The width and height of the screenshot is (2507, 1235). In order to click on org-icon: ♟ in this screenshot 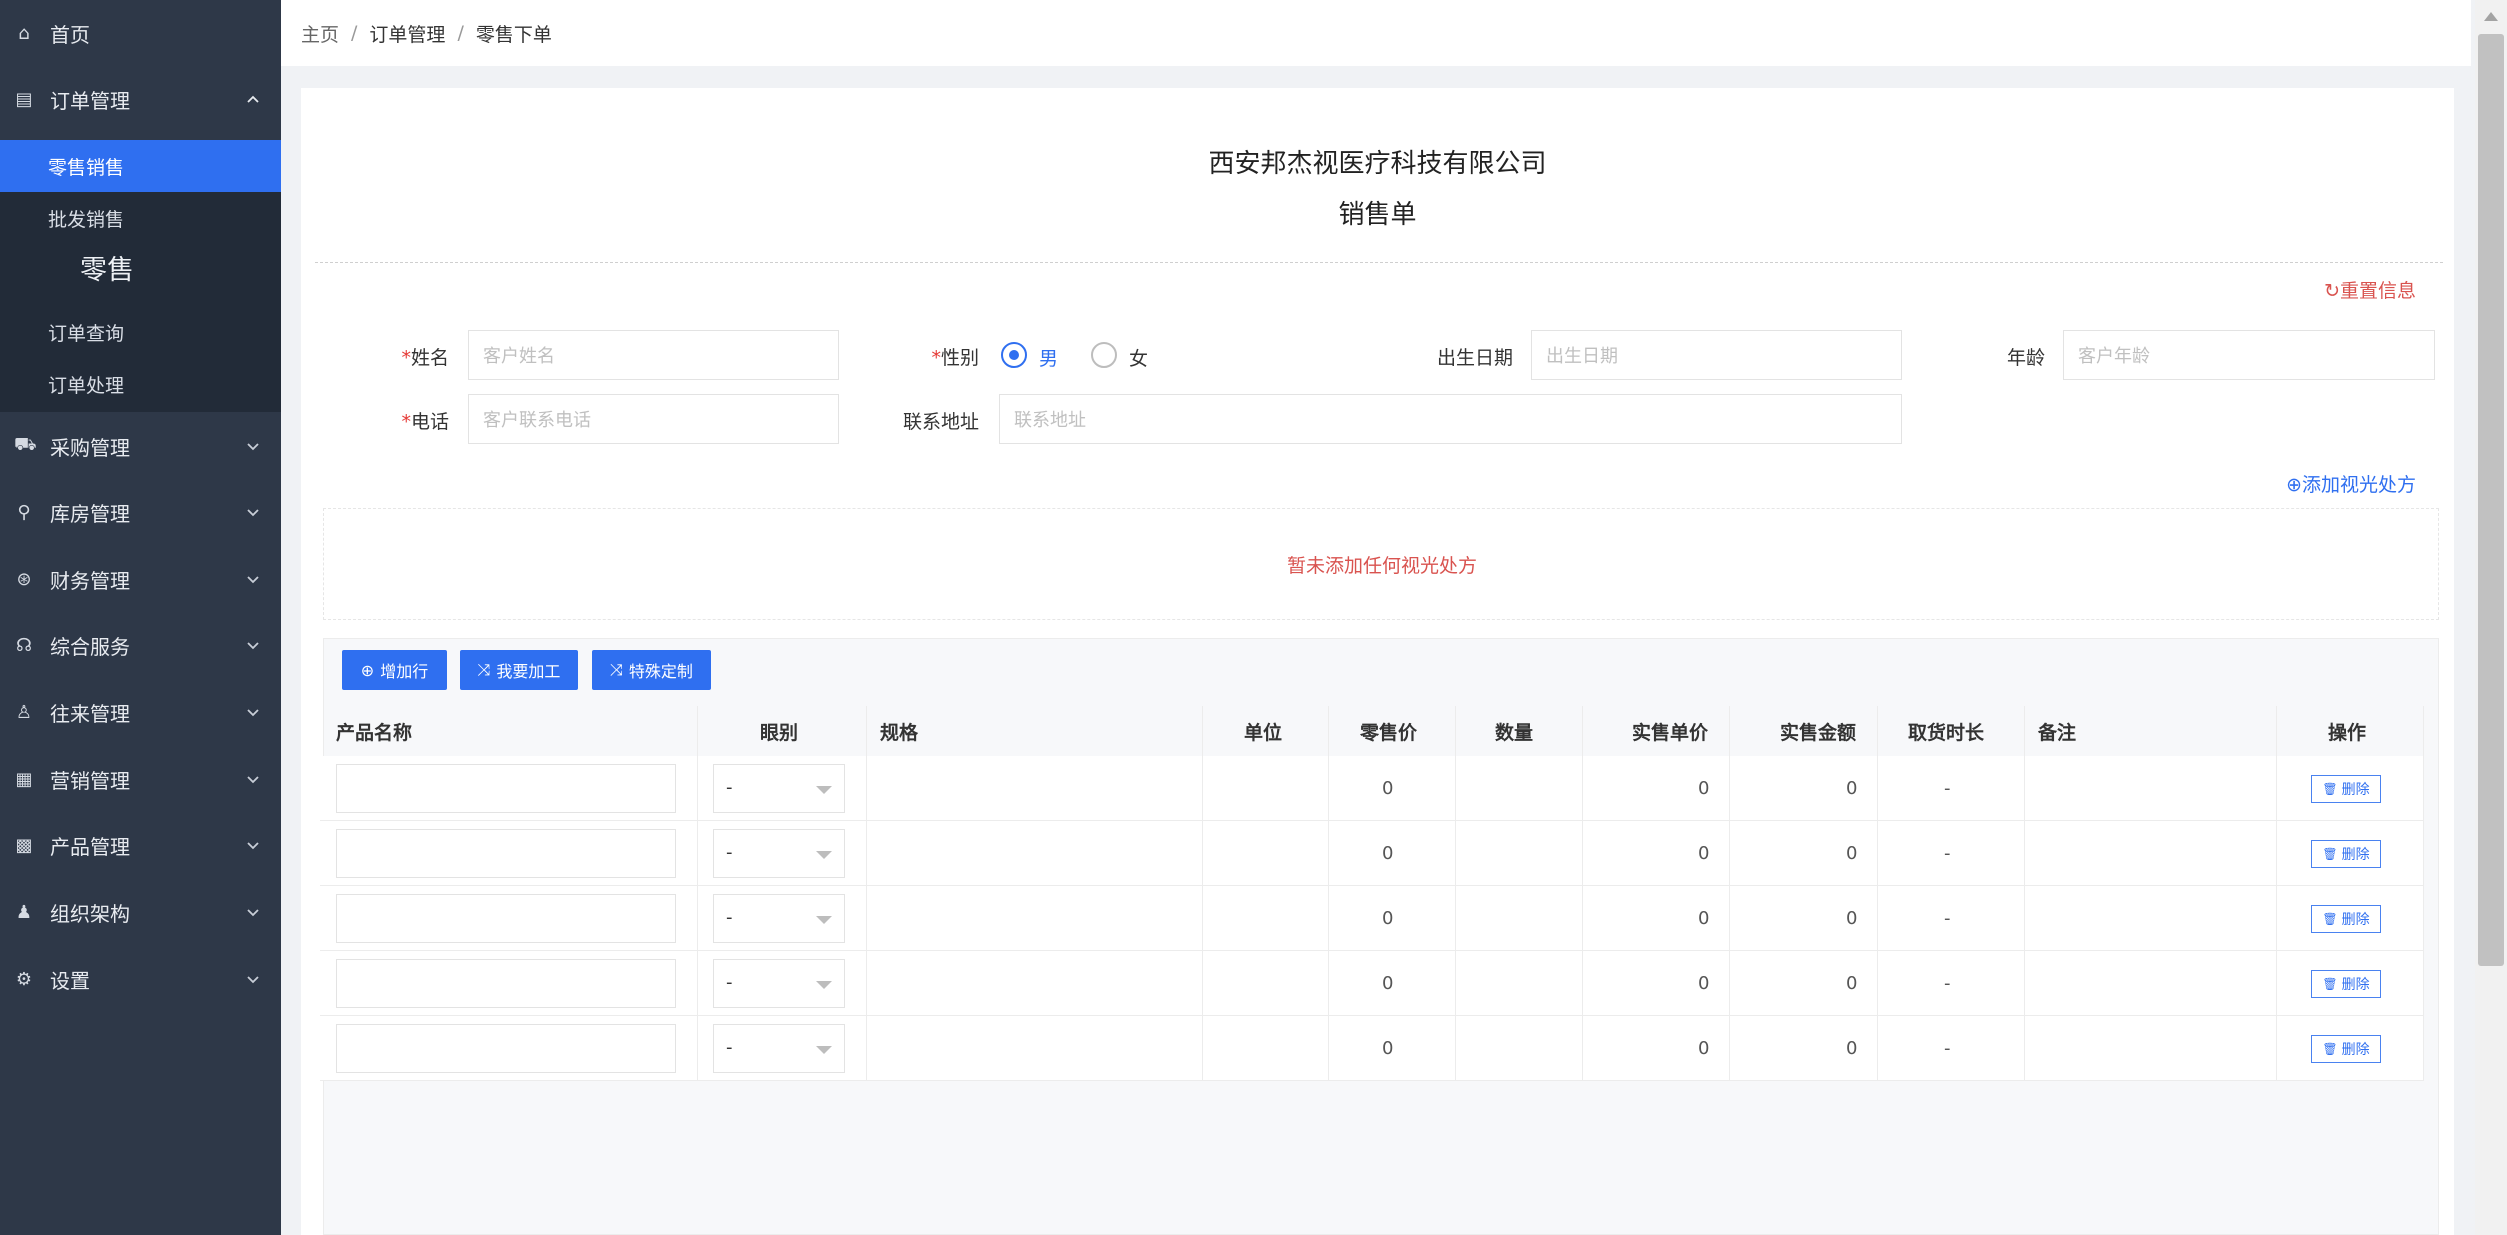, I will do `click(24, 912)`.